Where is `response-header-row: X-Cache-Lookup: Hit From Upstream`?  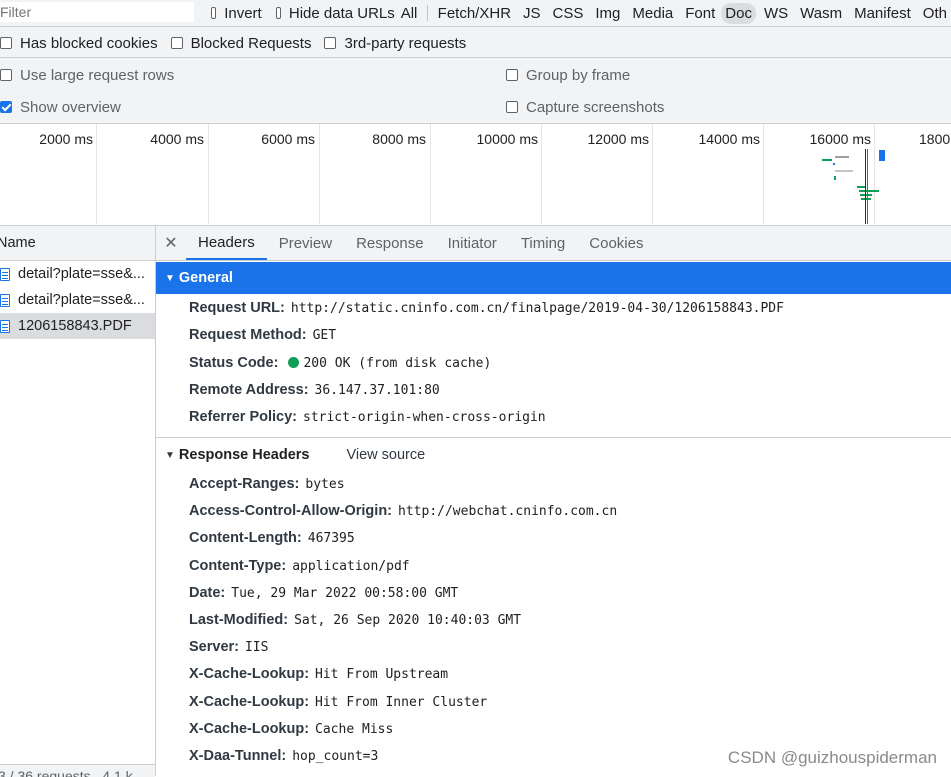 response-header-row: X-Cache-Lookup: Hit From Upstream is located at coordinates (318, 674).